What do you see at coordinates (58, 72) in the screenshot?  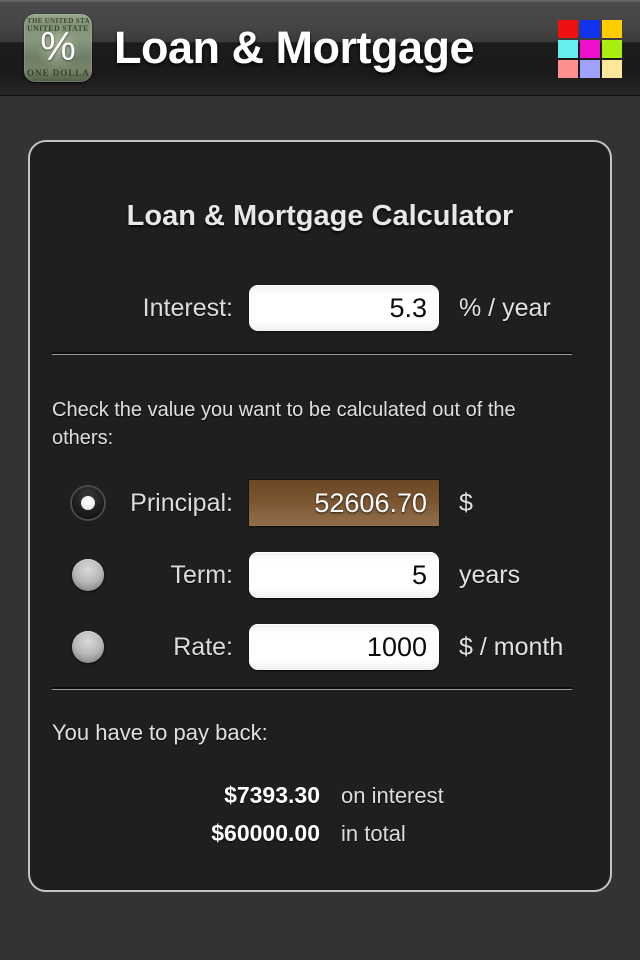 I see `bill-text-bottom: ONE DOLLAR` at bounding box center [58, 72].